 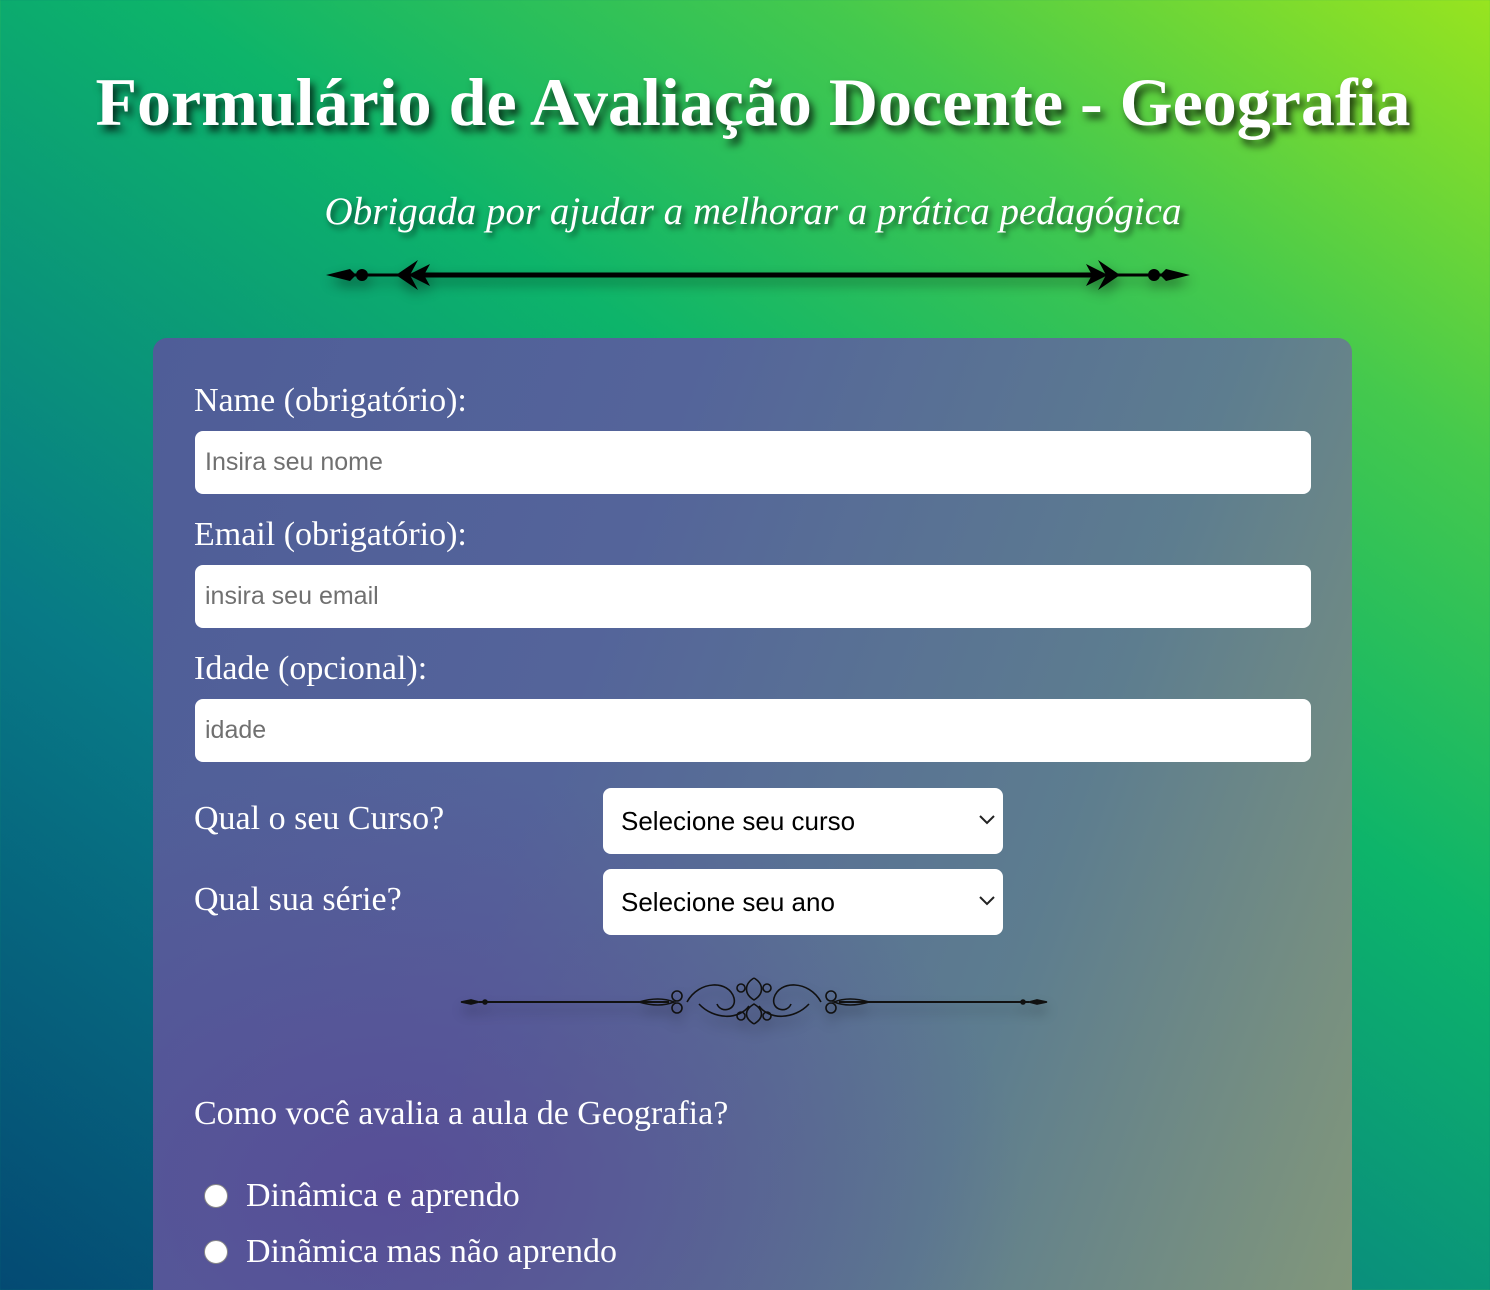 I want to click on grade-label: Qual sua série?, so click(x=298, y=899).